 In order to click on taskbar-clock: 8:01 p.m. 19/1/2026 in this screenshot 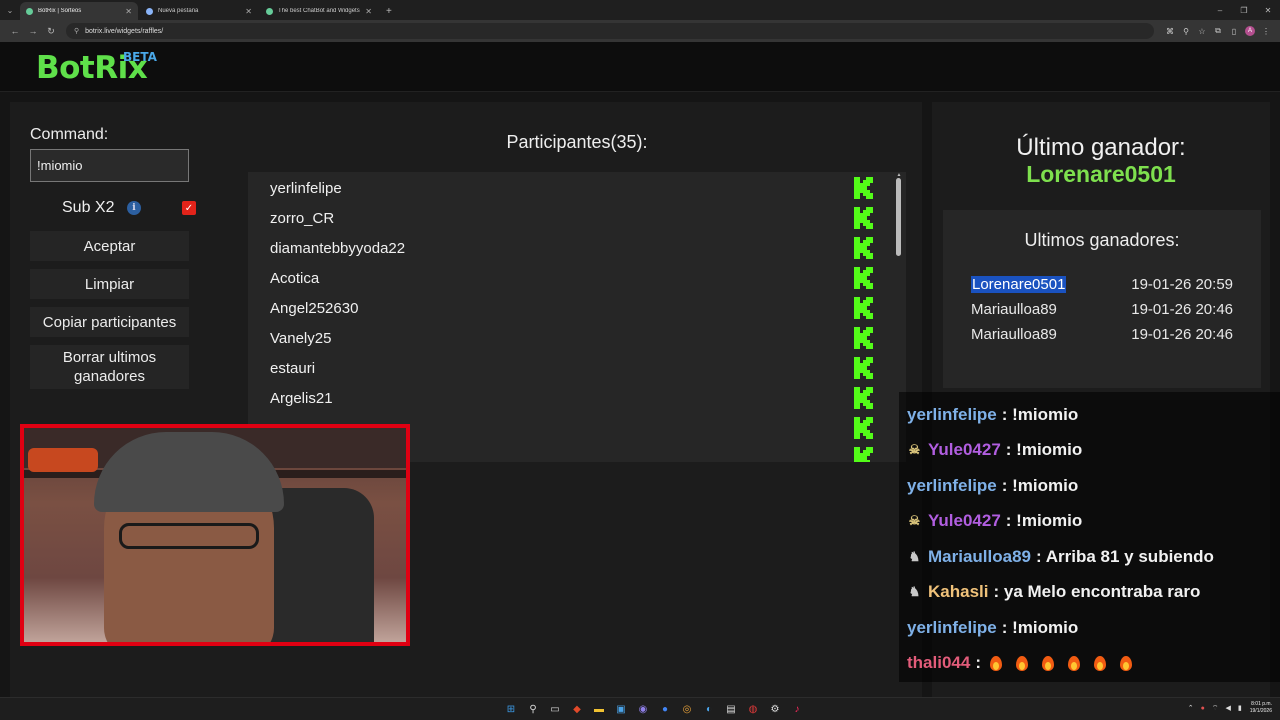, I will do `click(1261, 708)`.